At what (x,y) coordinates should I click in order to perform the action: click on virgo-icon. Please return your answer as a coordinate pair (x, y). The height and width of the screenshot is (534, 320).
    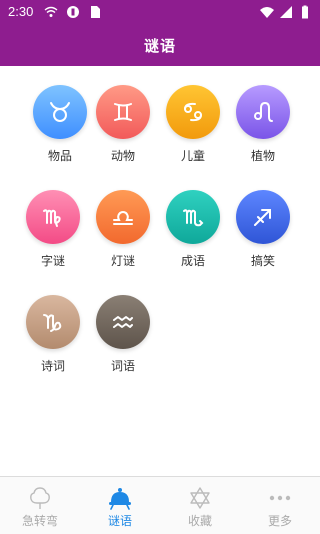
    Looking at the image, I should click on (52, 218).